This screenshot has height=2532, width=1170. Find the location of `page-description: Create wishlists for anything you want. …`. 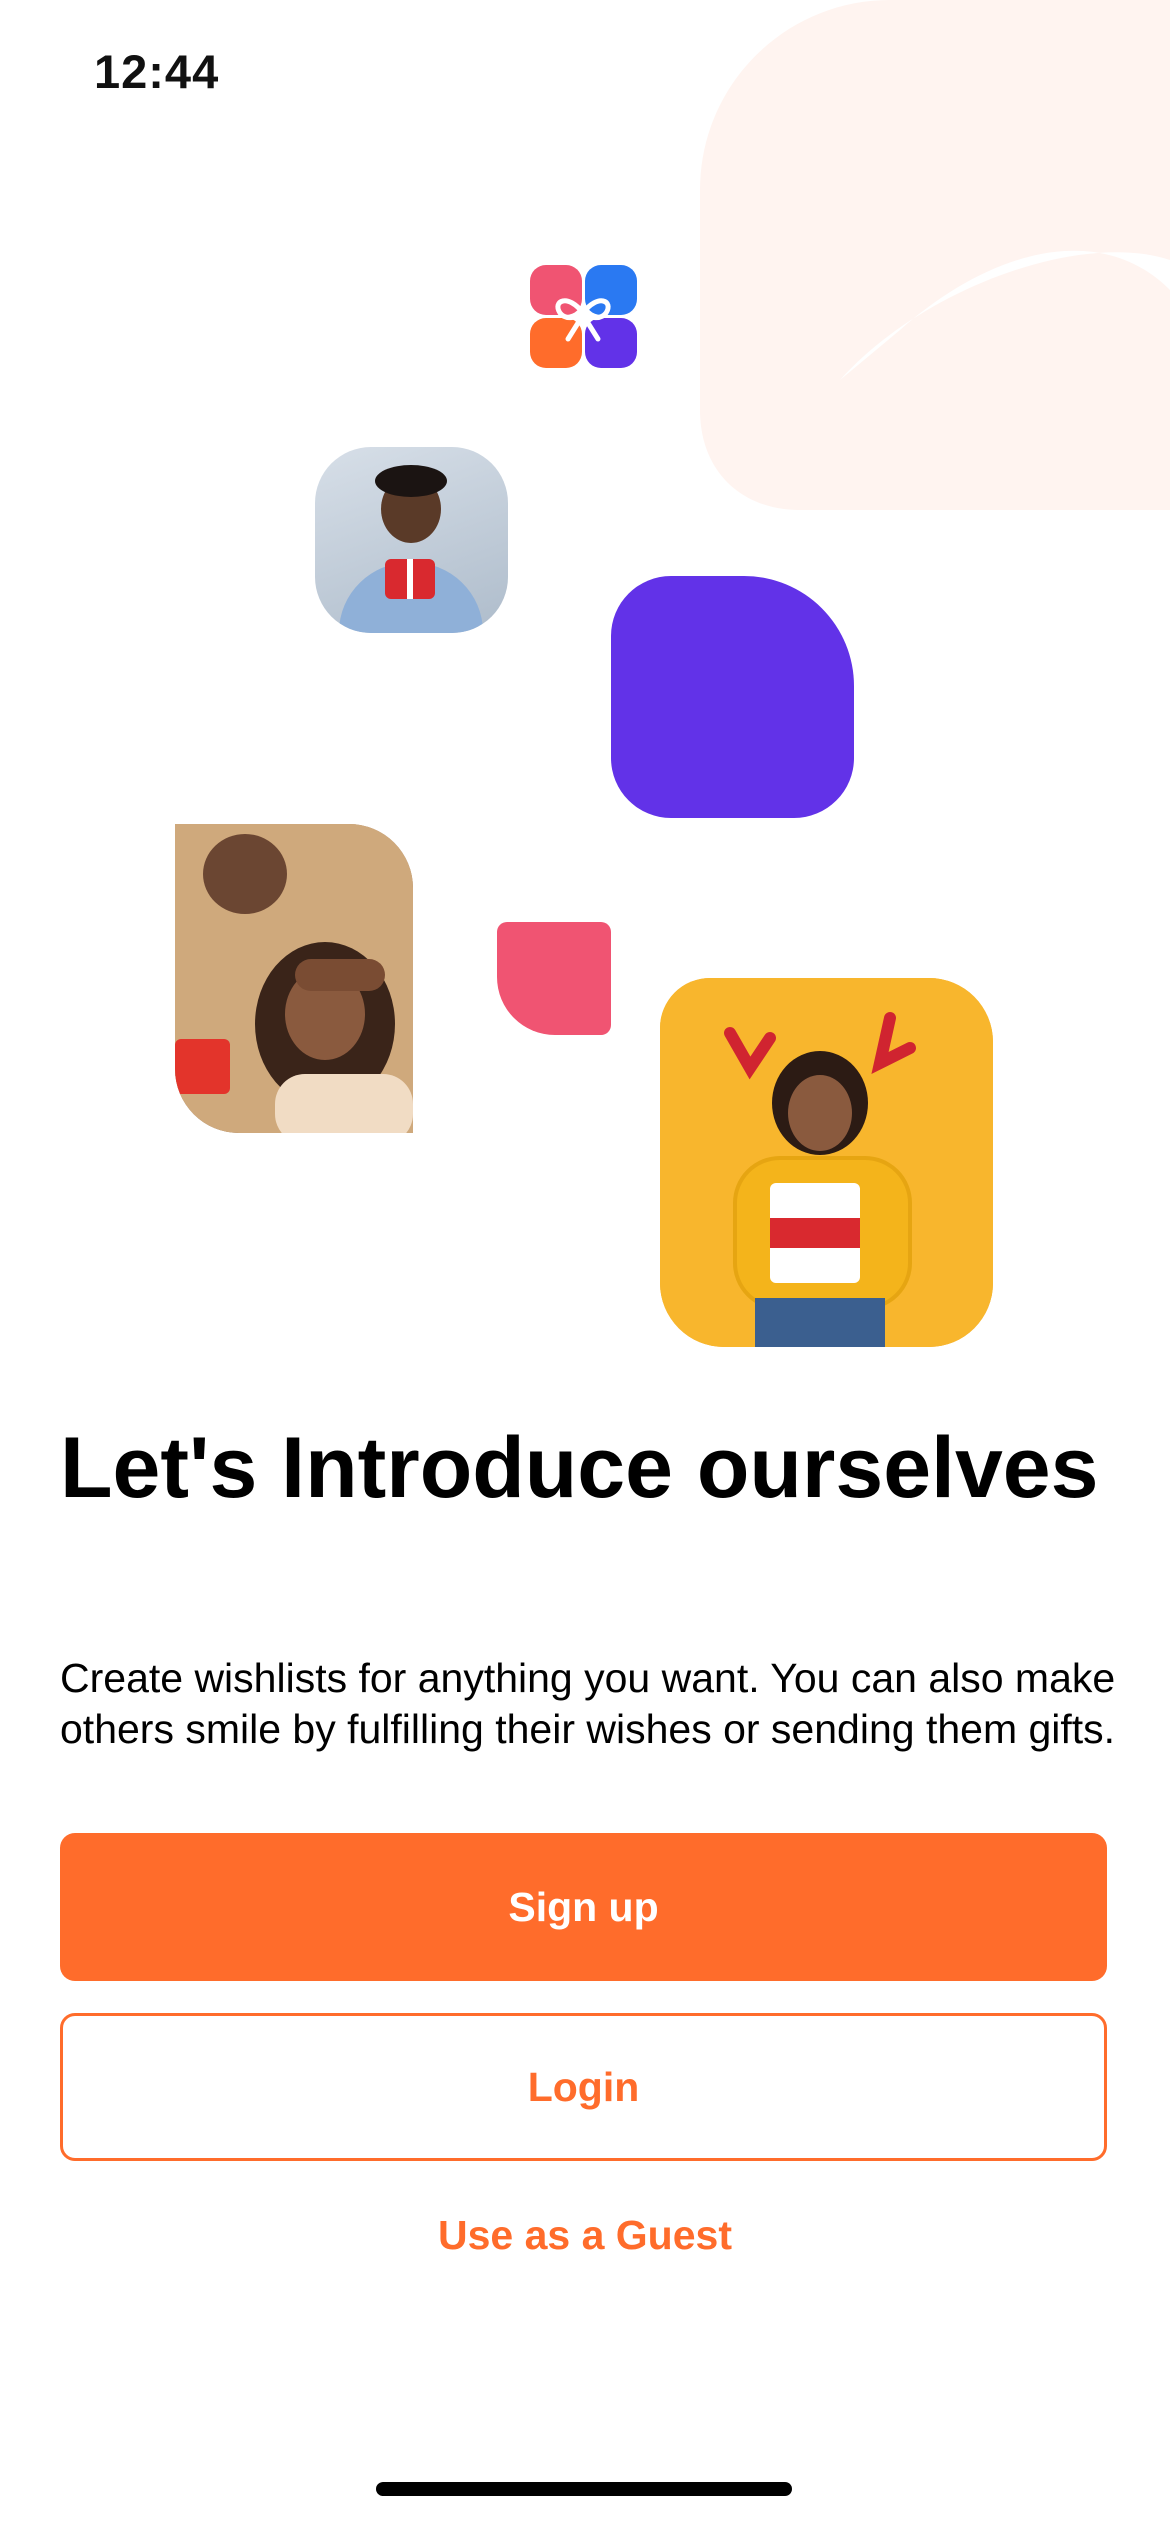

page-description: Create wishlists for anything you want. … is located at coordinates (588, 1703).